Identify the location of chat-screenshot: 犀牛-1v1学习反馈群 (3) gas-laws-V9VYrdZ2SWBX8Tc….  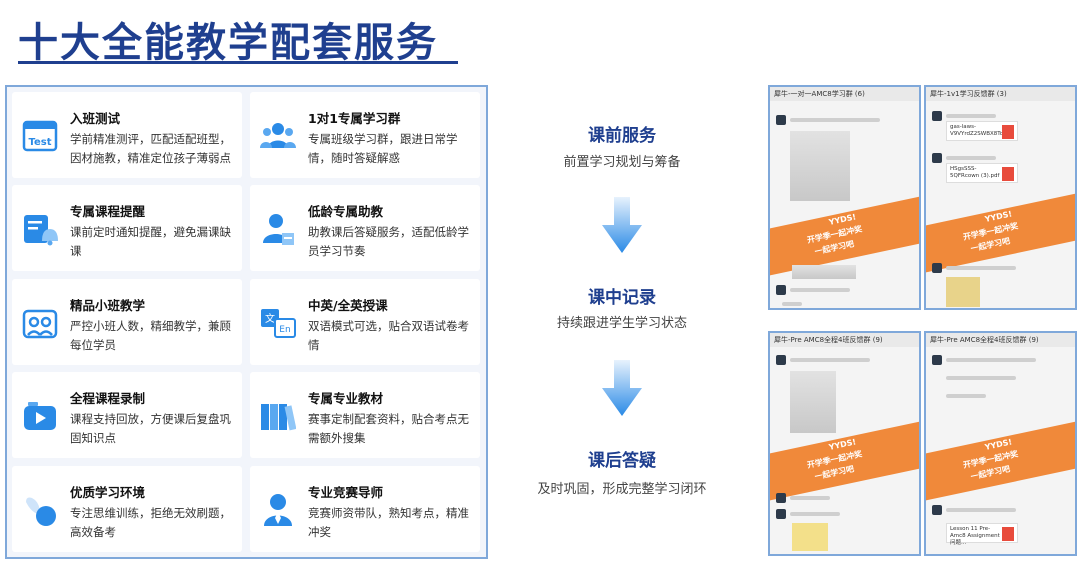
(1000, 197).